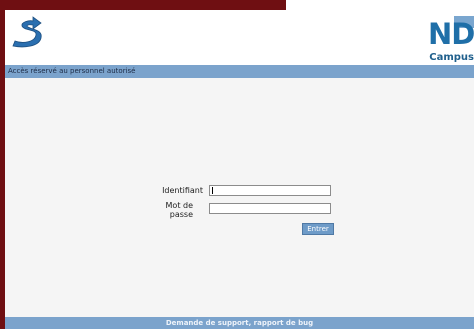  What do you see at coordinates (451, 34) in the screenshot?
I see `brand-title: ND` at bounding box center [451, 34].